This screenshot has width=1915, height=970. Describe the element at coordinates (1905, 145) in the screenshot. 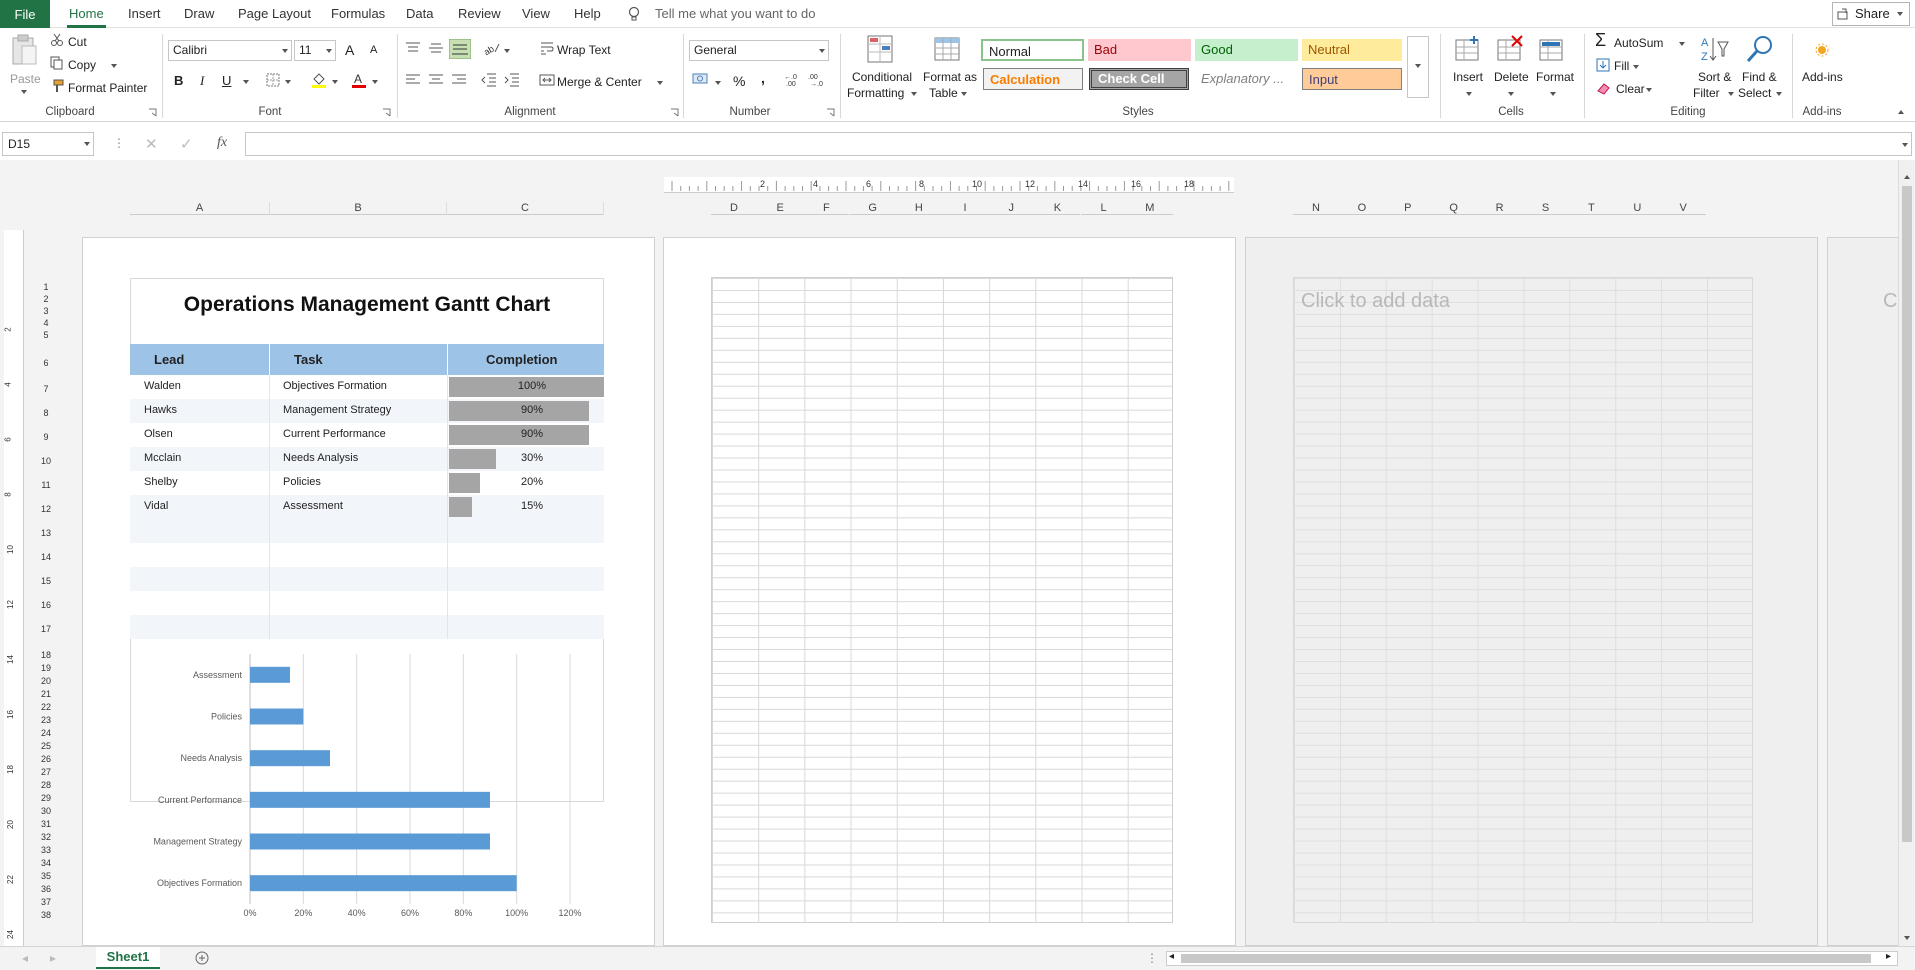

I see `expand-formula-caret-icon` at that location.